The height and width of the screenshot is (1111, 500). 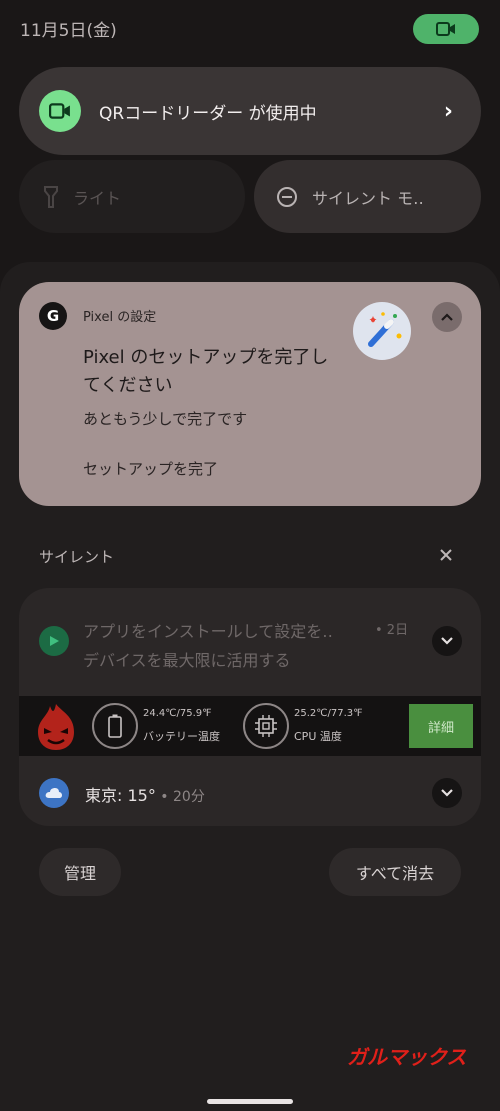 I want to click on date-text: 11月5日(金), so click(x=68, y=31).